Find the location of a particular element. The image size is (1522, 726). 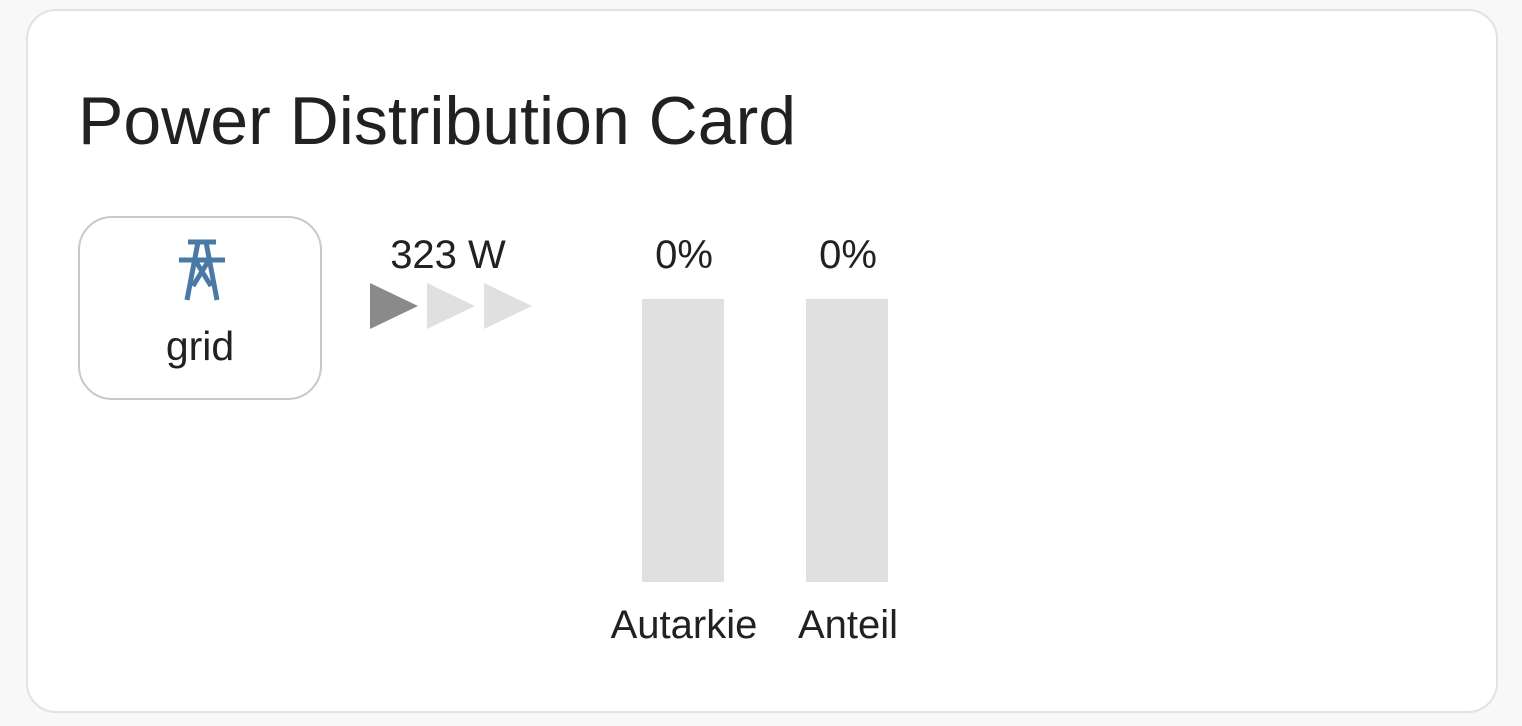

bar-label: Anteil is located at coordinates (848, 625).